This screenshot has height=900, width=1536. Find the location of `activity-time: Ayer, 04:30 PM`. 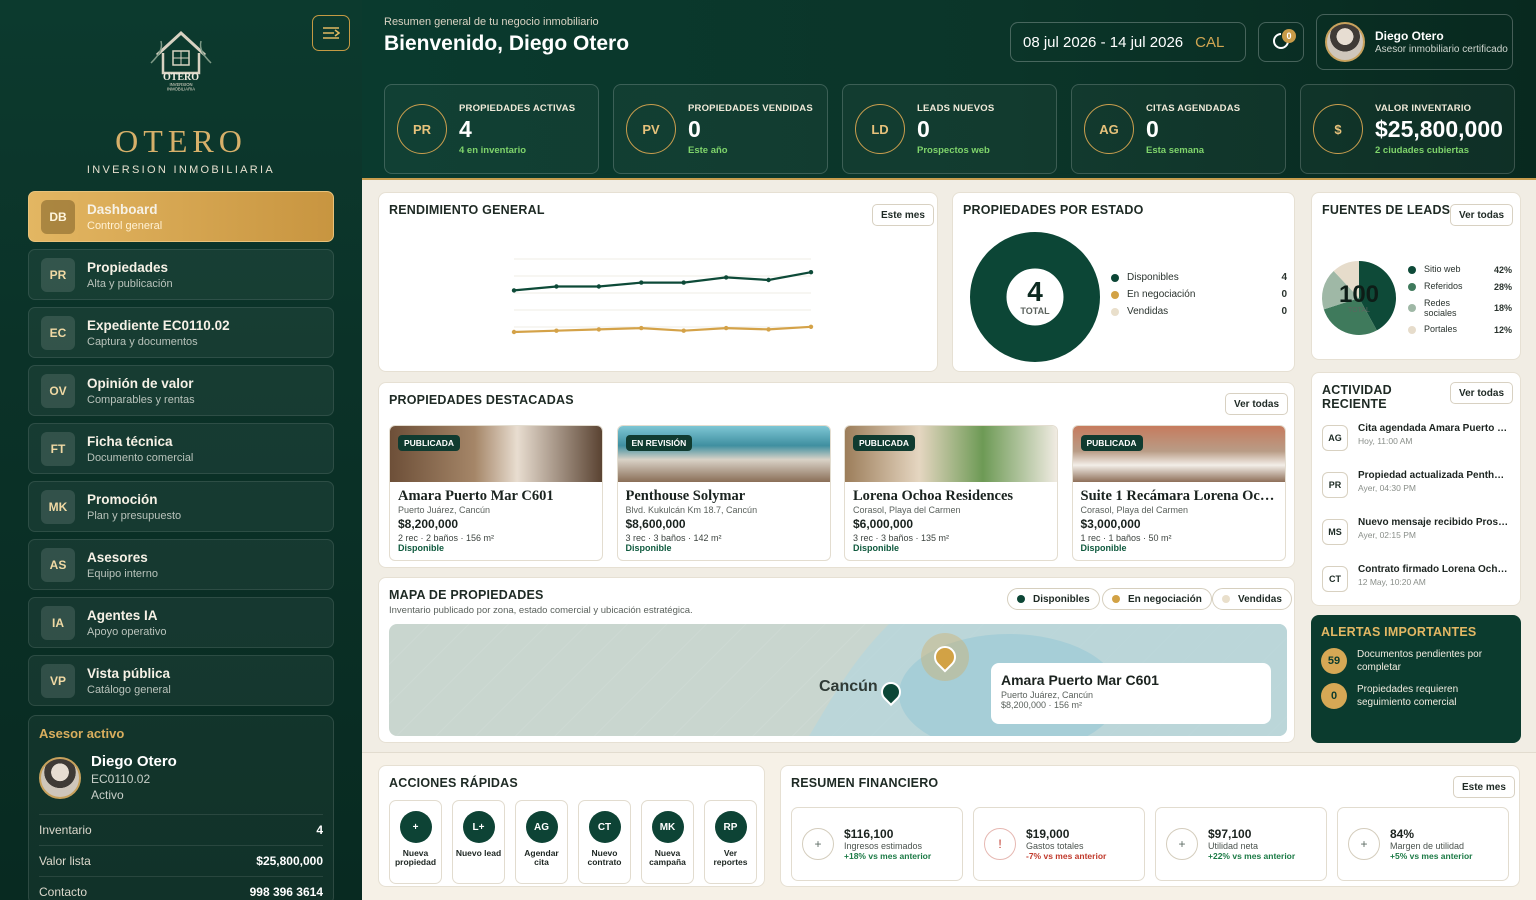

activity-time: Ayer, 04:30 PM is located at coordinates (1387, 488).